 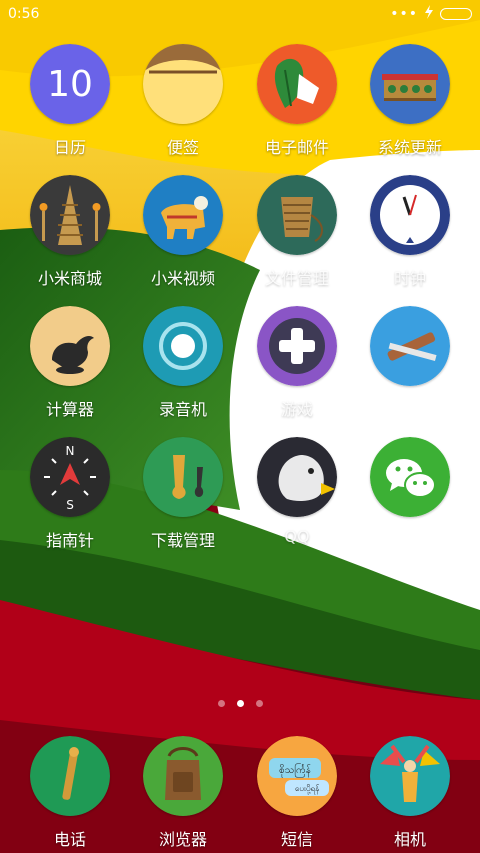 What do you see at coordinates (69, 409) in the screenshot?
I see `app-label: 计算器` at bounding box center [69, 409].